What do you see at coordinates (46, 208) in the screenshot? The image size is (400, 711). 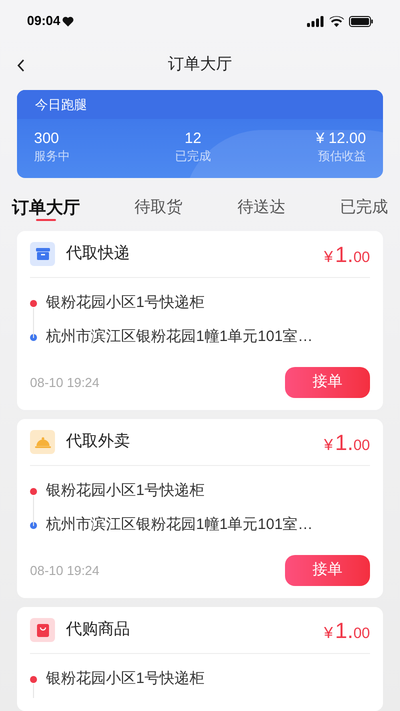 I see `tab: 订单大厅` at bounding box center [46, 208].